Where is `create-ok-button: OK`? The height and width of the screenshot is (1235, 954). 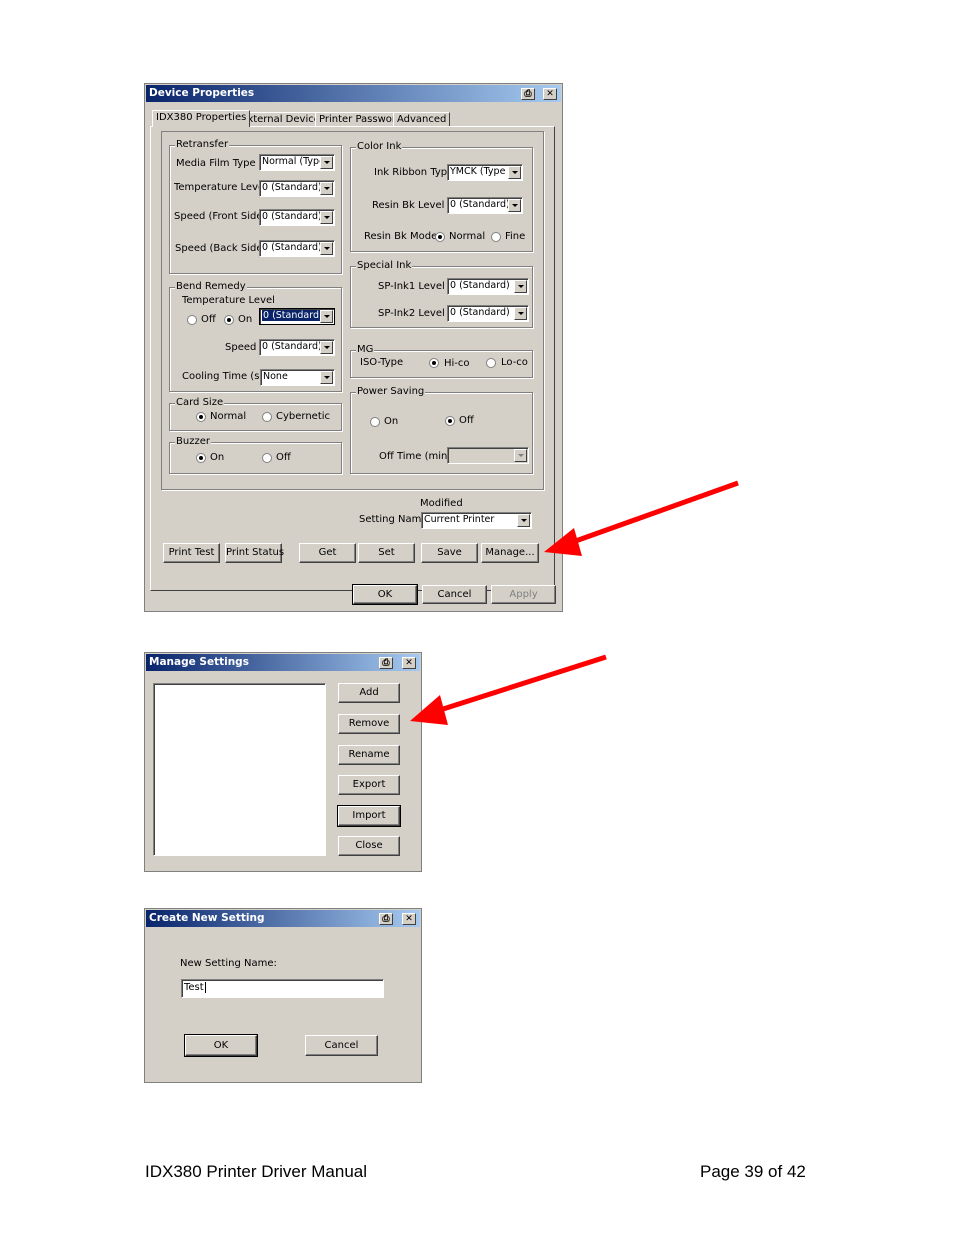
create-ok-button: OK is located at coordinates (221, 1045).